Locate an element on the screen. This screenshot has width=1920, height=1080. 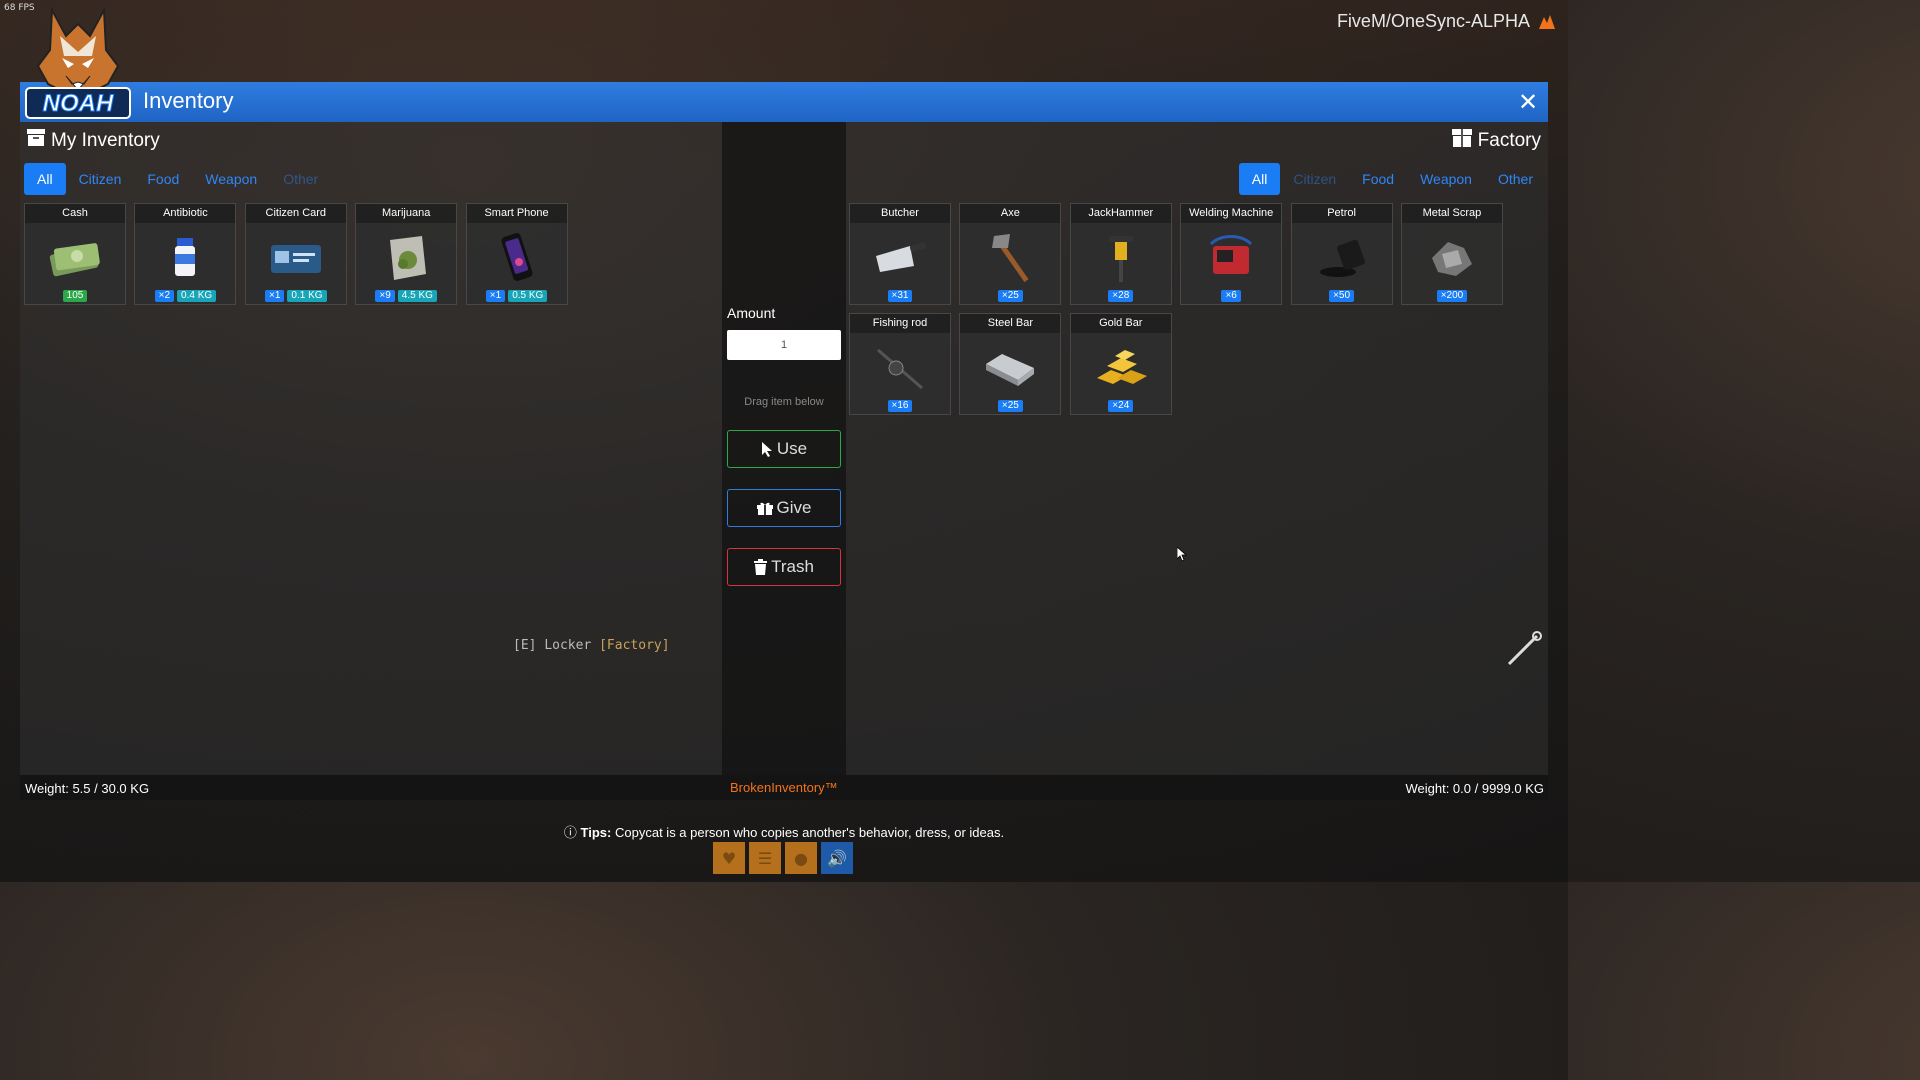
brand-label: BrokenInventory™ is located at coordinates (784, 787).